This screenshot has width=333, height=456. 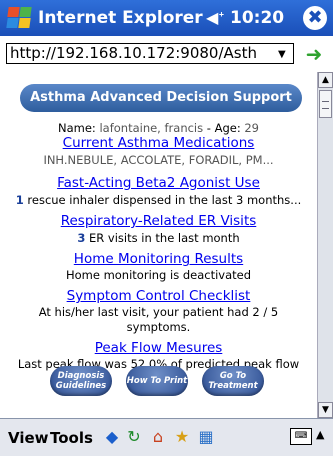 I want to click on scroll-up-icon: ▲, so click(x=325, y=80).